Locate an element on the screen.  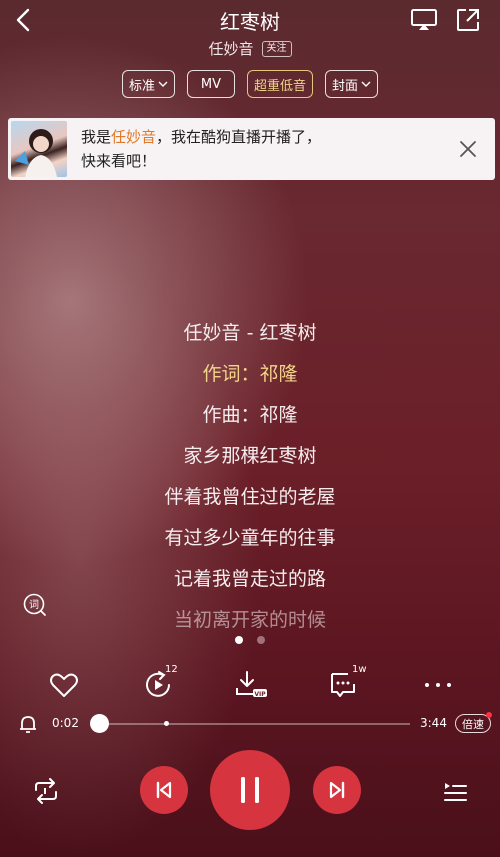
artist-name: 任妙音 is located at coordinates (230, 48).